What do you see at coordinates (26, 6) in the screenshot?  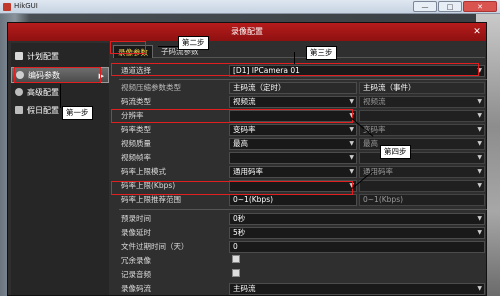 I see `os-window-title: HikGUI` at bounding box center [26, 6].